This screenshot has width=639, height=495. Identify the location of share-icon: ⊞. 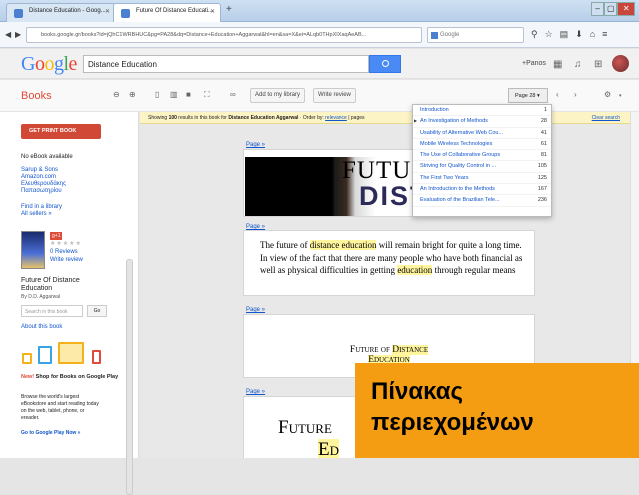
(598, 64).